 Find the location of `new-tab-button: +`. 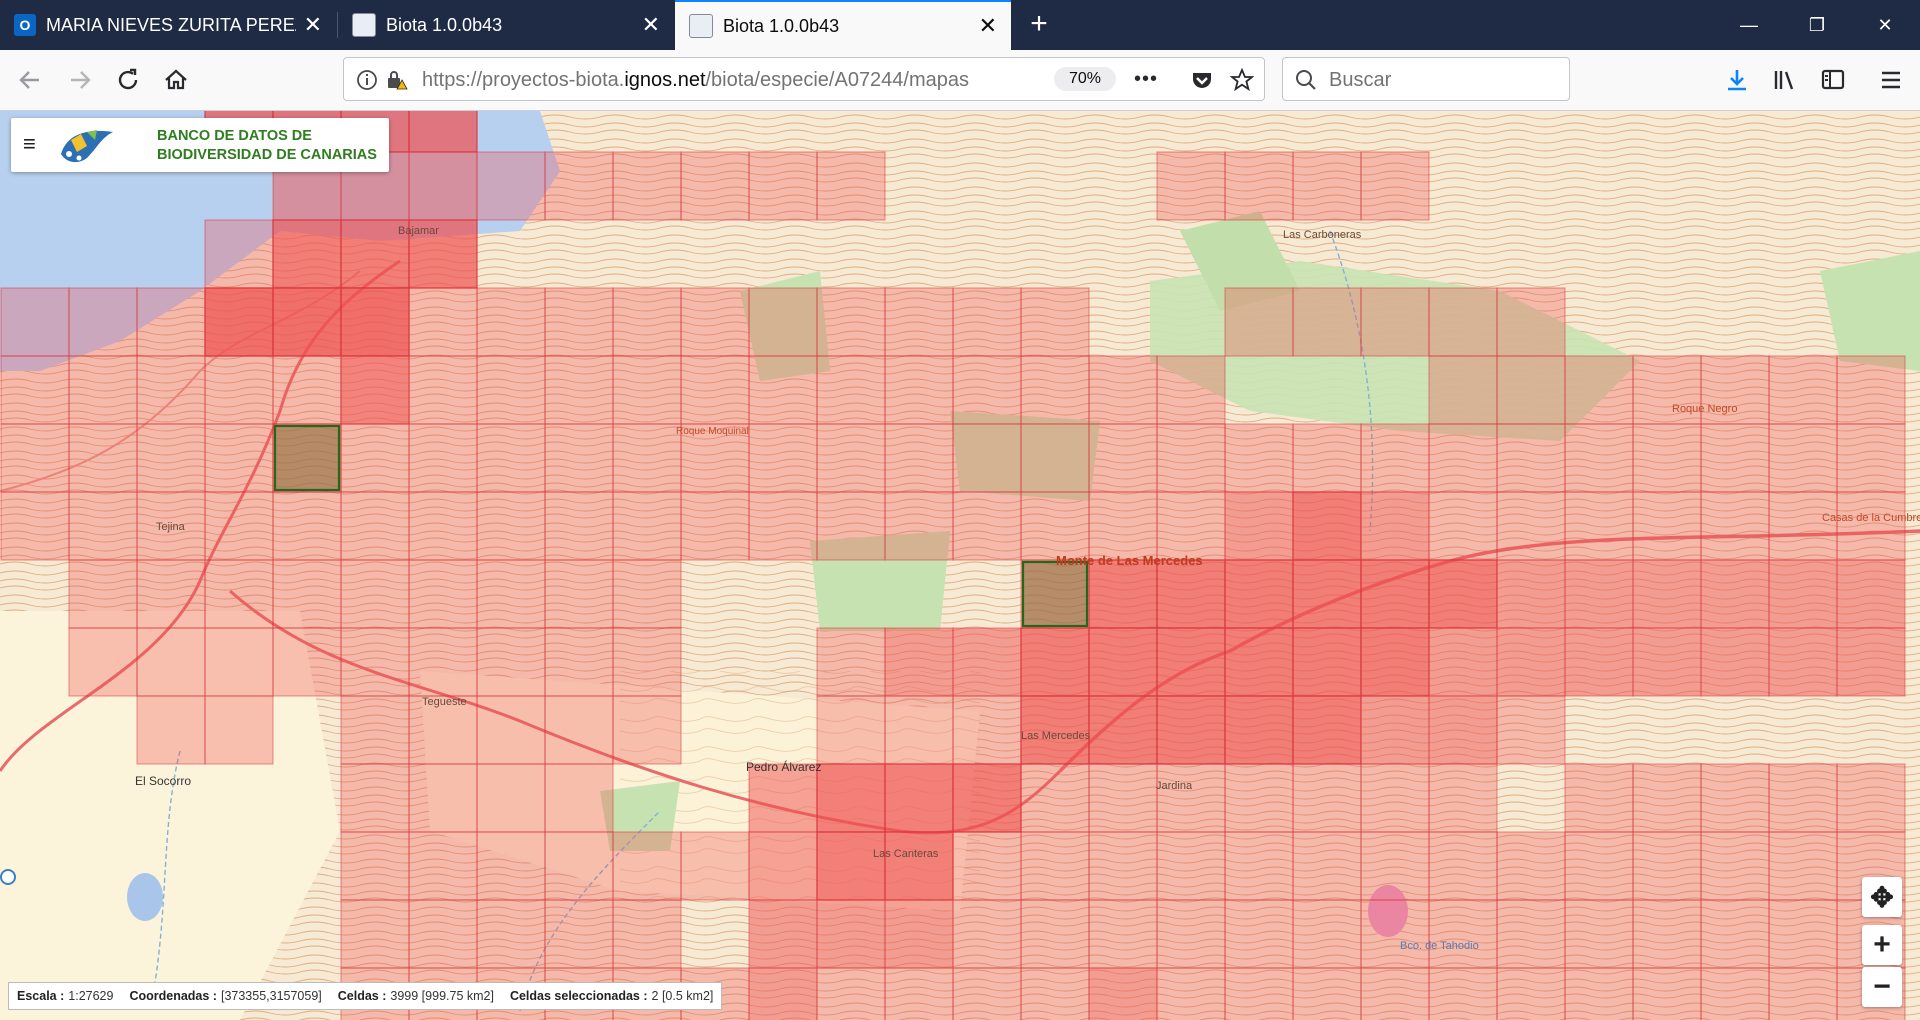

new-tab-button: + is located at coordinates (1039, 25).